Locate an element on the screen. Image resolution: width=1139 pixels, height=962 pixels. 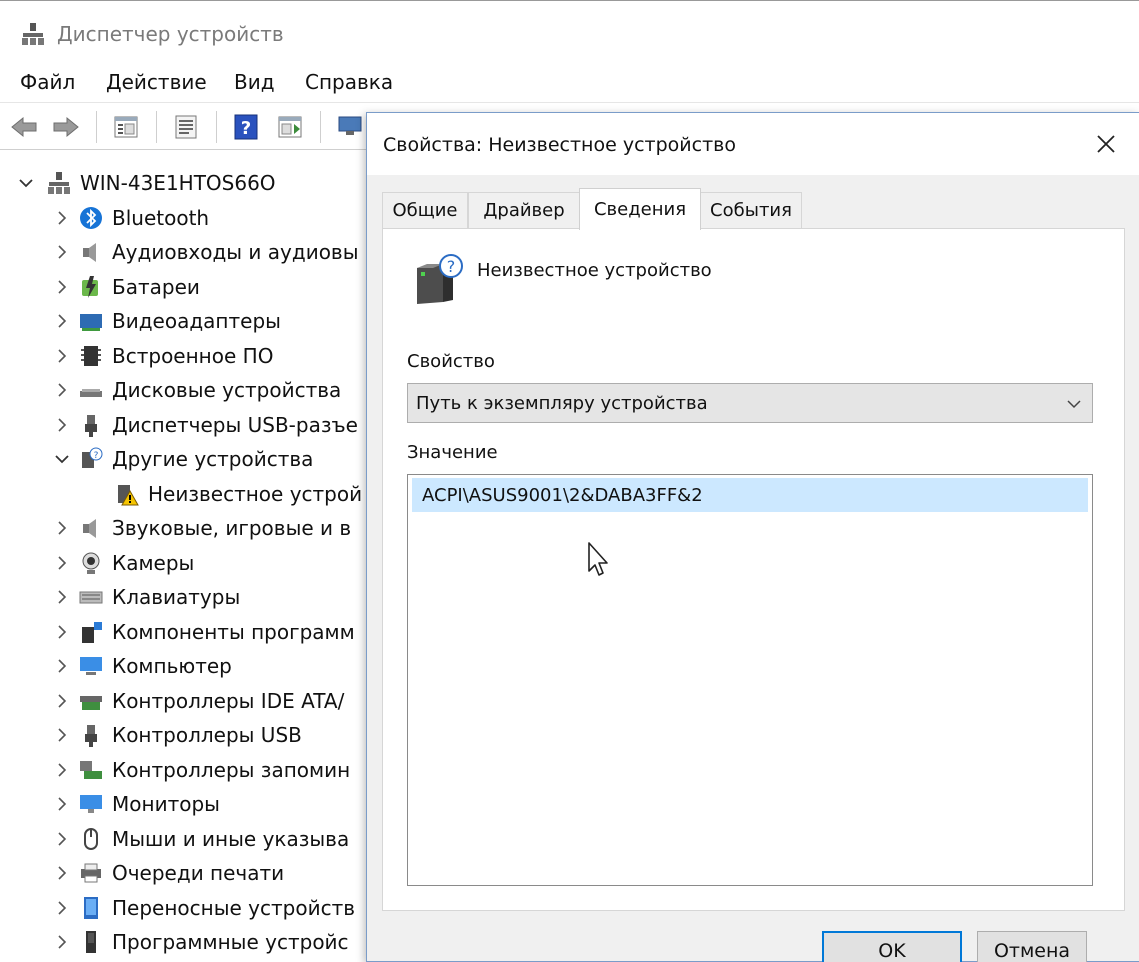
tree-item-label: Контроллеры запомин is located at coordinates (231, 769).